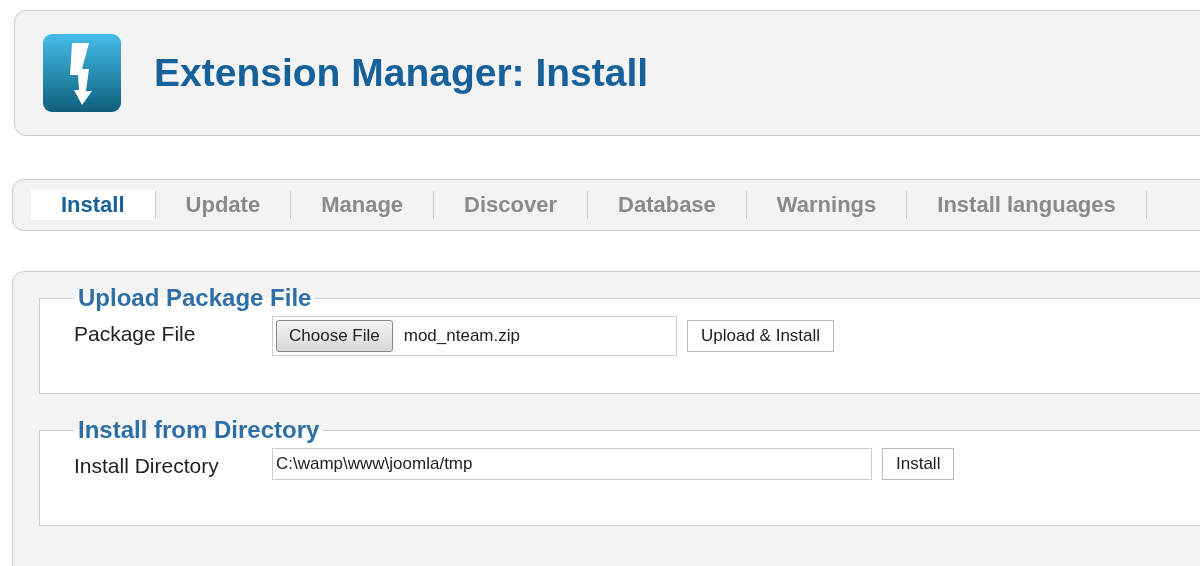  Describe the element at coordinates (334, 336) in the screenshot. I see `choose-file-button: Choose File` at that location.